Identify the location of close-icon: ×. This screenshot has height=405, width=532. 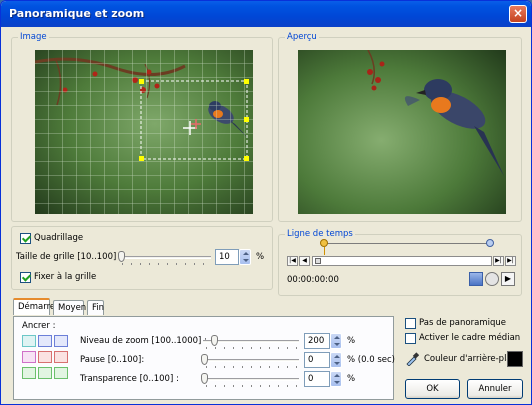
(518, 13).